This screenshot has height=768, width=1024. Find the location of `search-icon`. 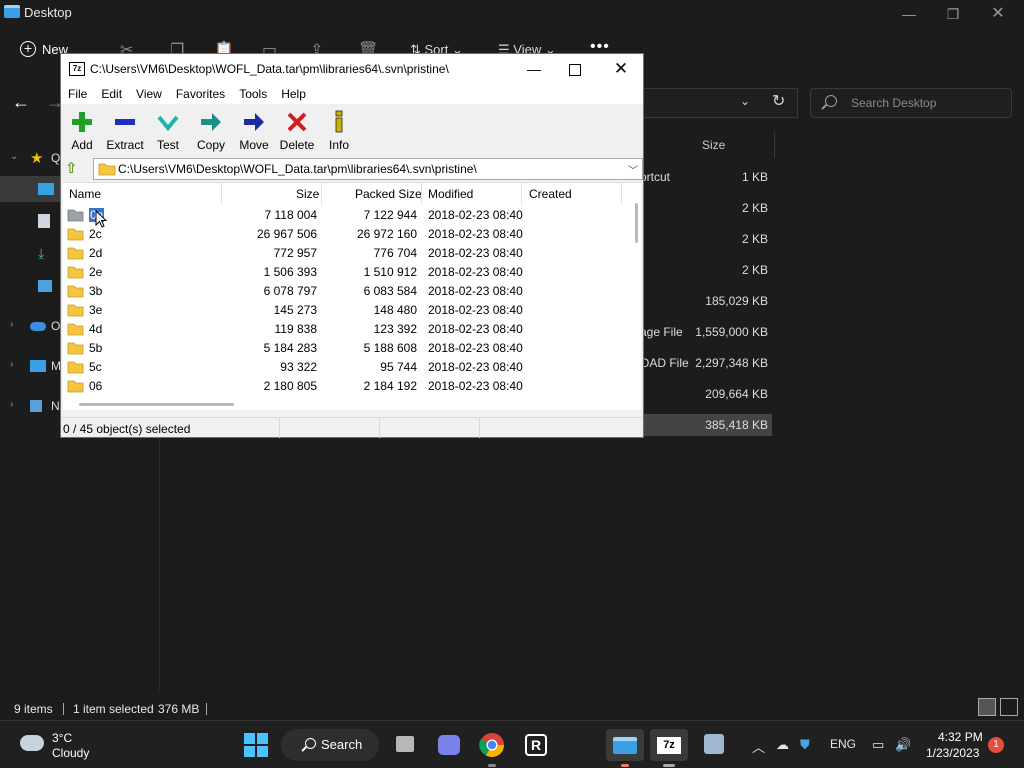

search-icon is located at coordinates (831, 101).